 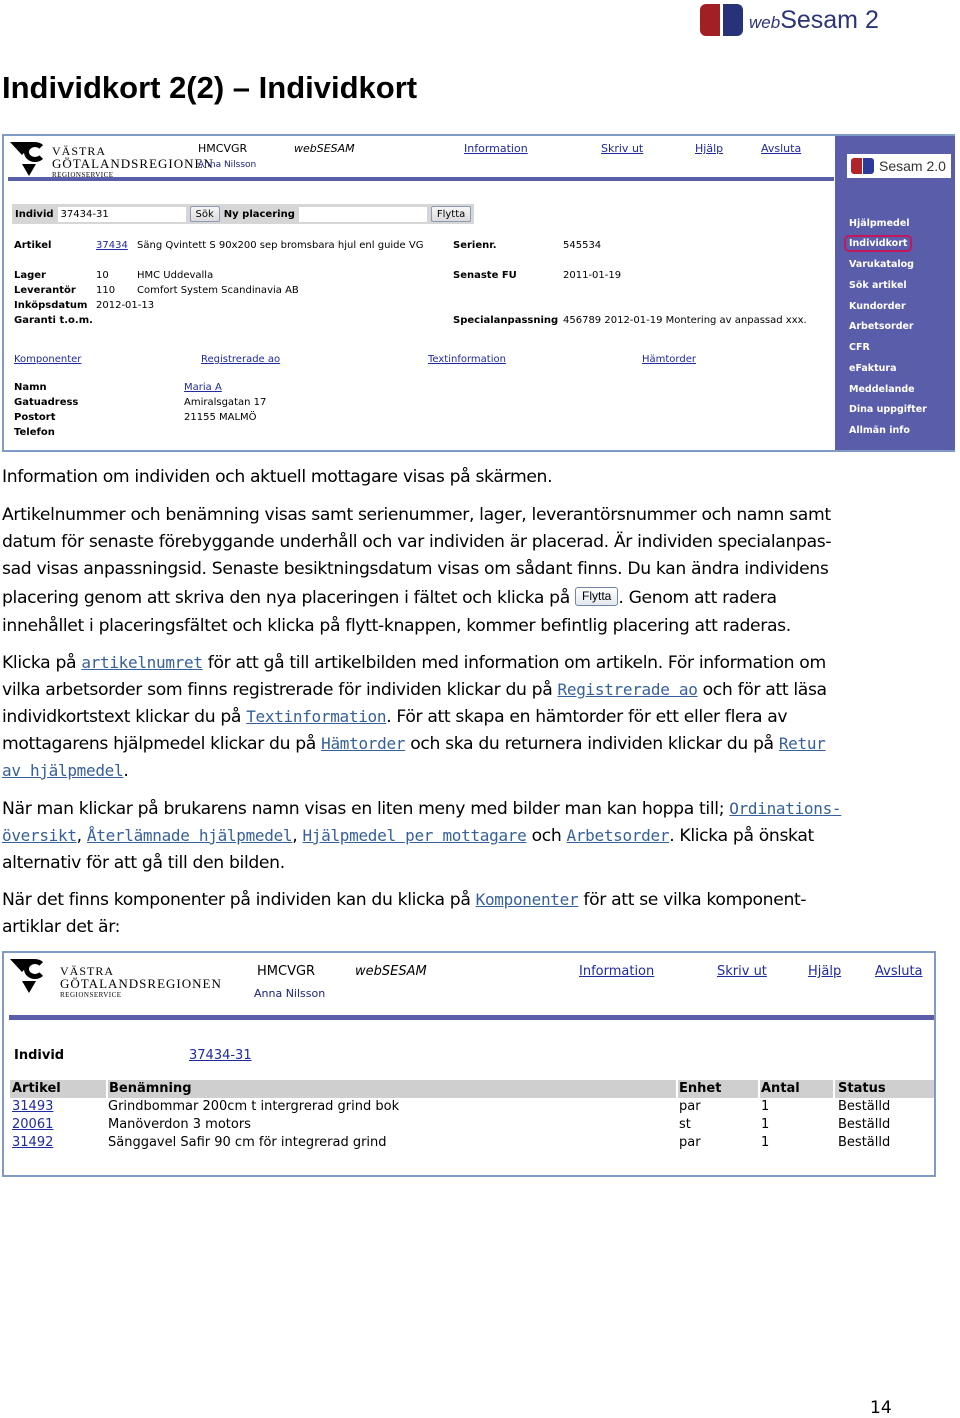 I want to click on prescription-overview-doc-link: översikt, so click(x=39, y=835).